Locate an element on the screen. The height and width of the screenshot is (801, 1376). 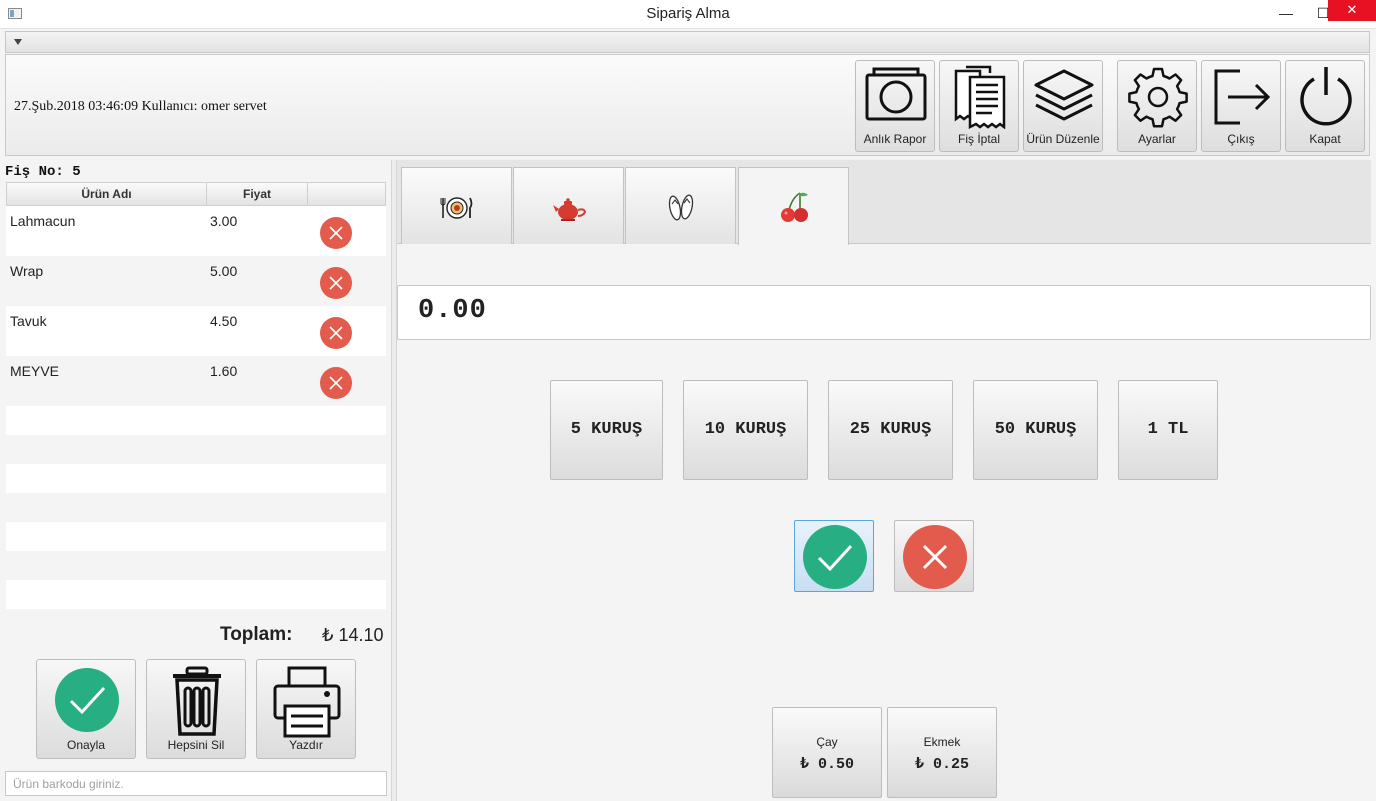
edit-products-button: Ürün Düzenle is located at coordinates (1063, 106).